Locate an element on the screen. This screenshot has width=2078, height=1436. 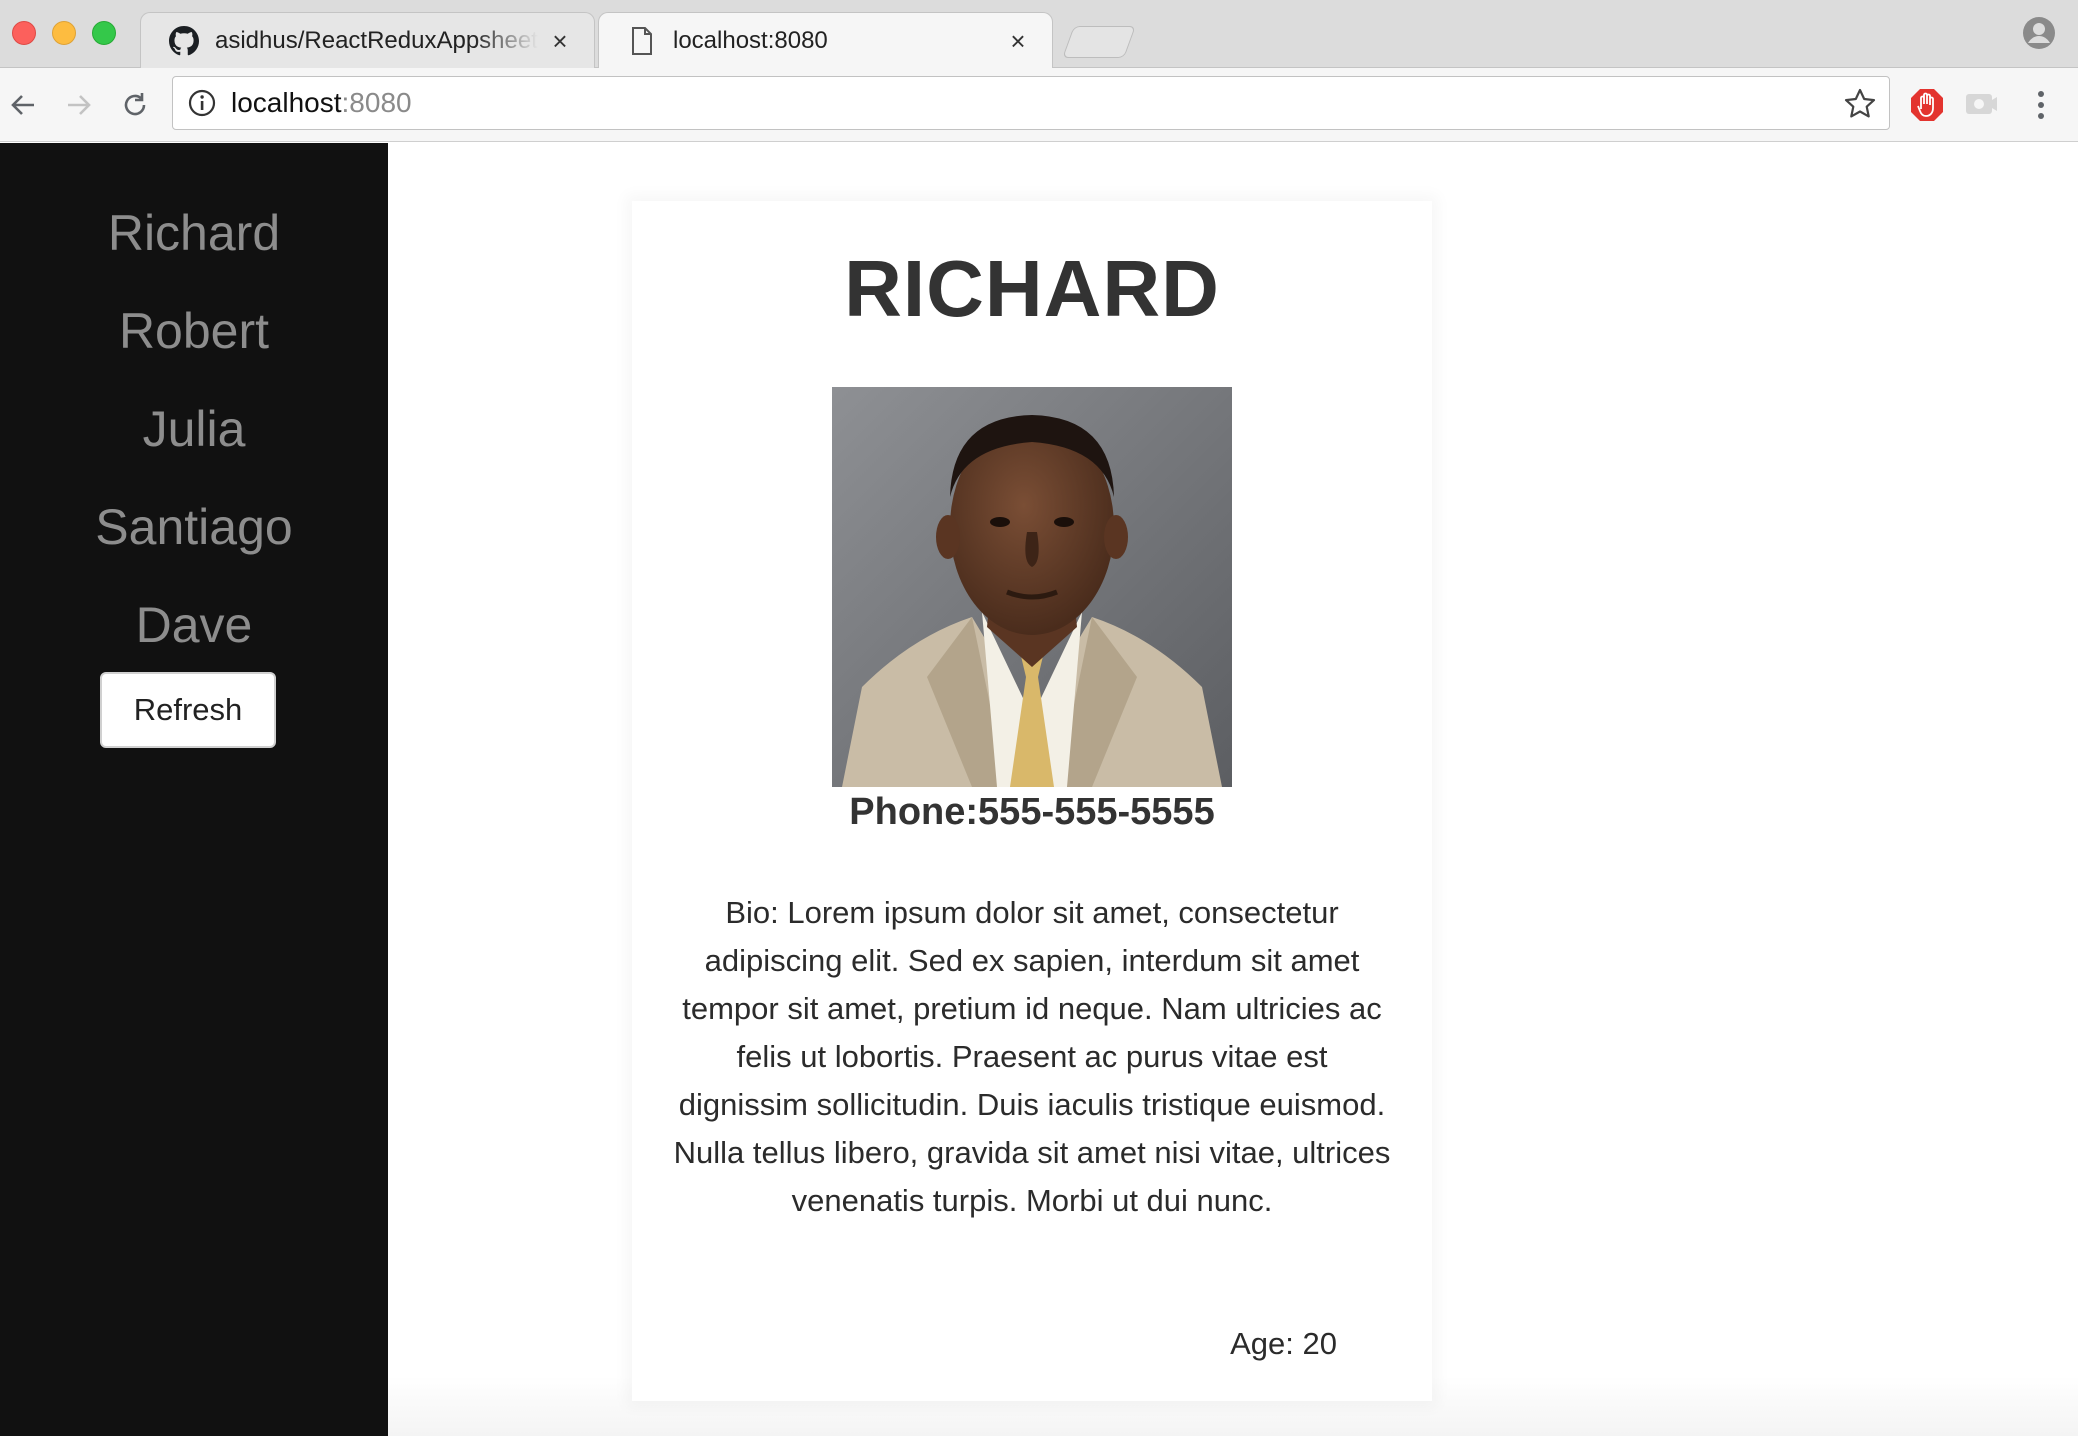
browser-toolbar: localhost:8080 is located at coordinates (1039, 105).